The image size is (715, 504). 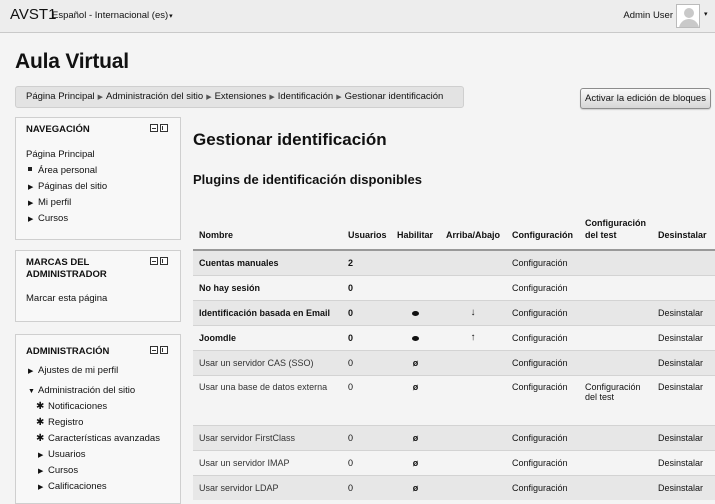 I want to click on admin-item-label: Cursos, so click(x=63, y=470).